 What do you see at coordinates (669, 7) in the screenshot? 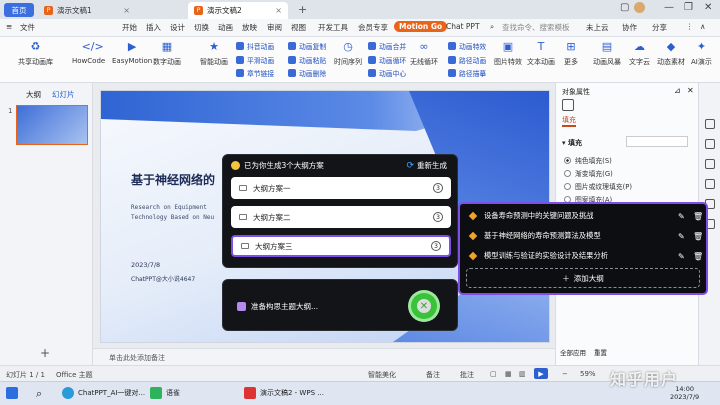
I see `minimize-icon: —` at bounding box center [669, 7].